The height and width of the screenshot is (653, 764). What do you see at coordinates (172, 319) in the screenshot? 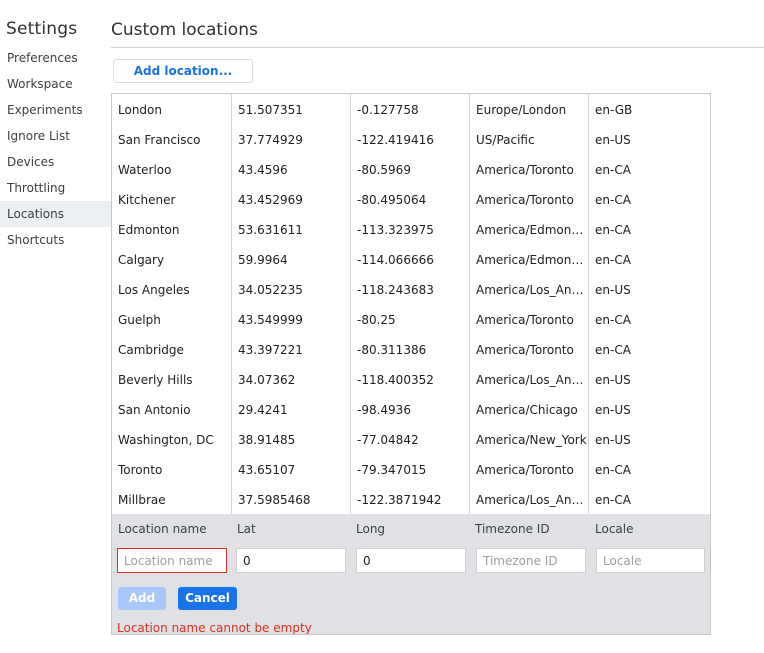
I see `location-name-cell: Guelph` at bounding box center [172, 319].